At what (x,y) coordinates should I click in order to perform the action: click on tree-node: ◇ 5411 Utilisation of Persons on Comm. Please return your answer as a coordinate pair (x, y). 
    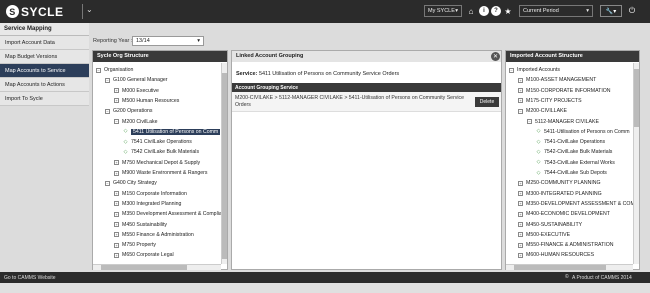
    Looking at the image, I should click on (172, 132).